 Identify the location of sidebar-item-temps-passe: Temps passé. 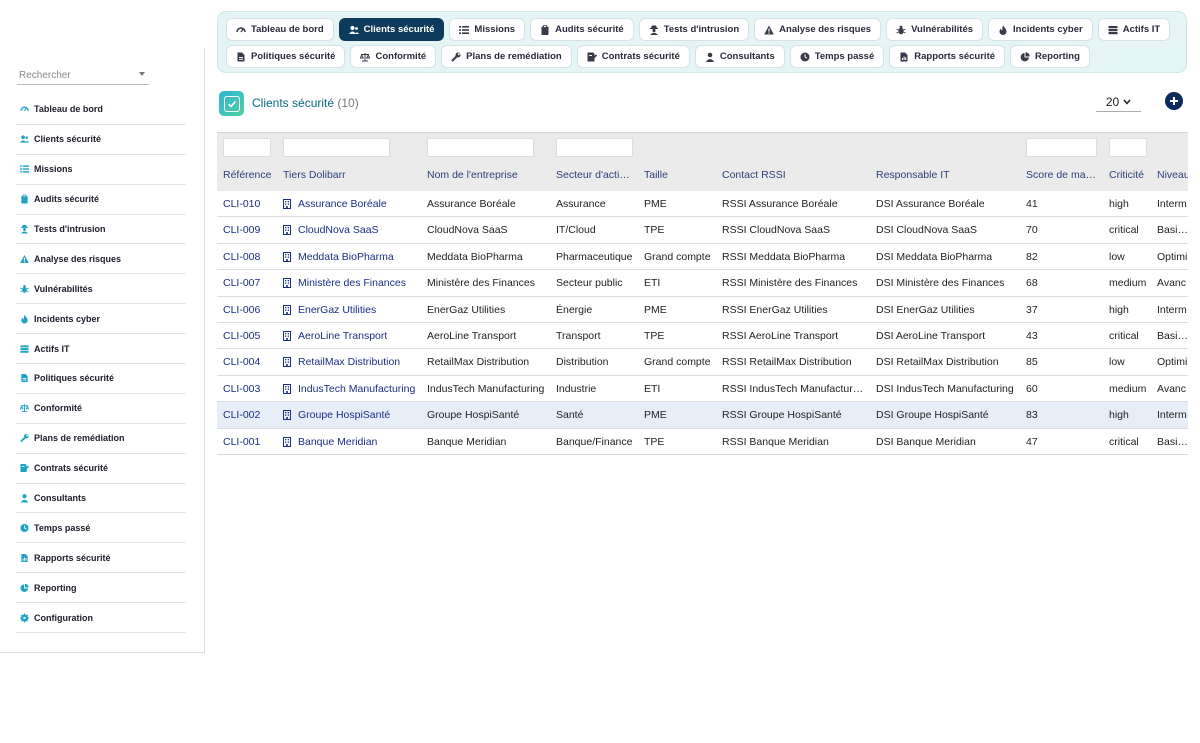
(101, 528).